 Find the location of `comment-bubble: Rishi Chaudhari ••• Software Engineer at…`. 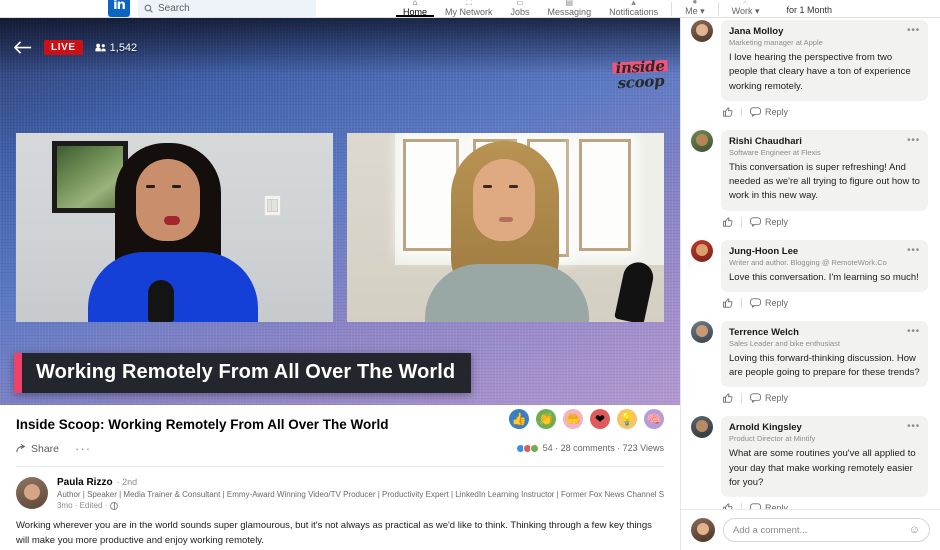

comment-bubble: Rishi Chaudhari ••• Software Engineer at… is located at coordinates (824, 170).